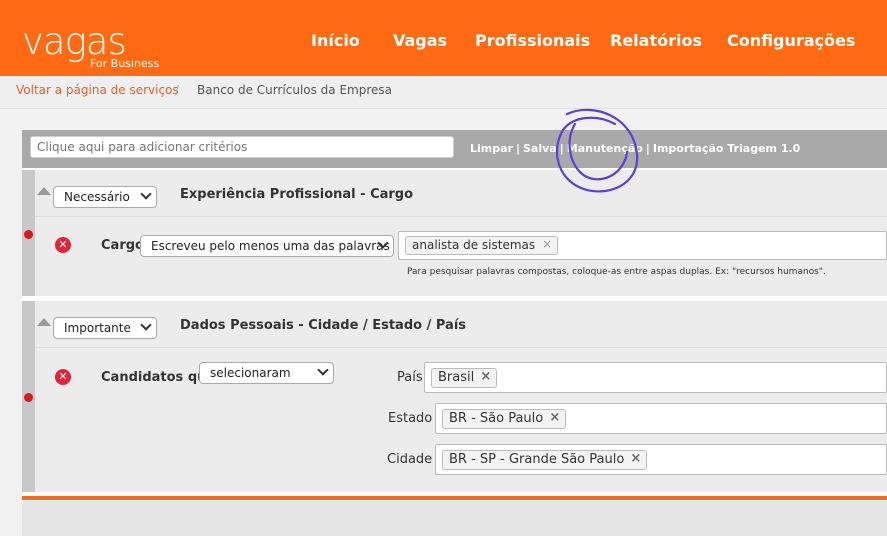  Describe the element at coordinates (454, 518) in the screenshot. I see `bottom-bar` at that location.